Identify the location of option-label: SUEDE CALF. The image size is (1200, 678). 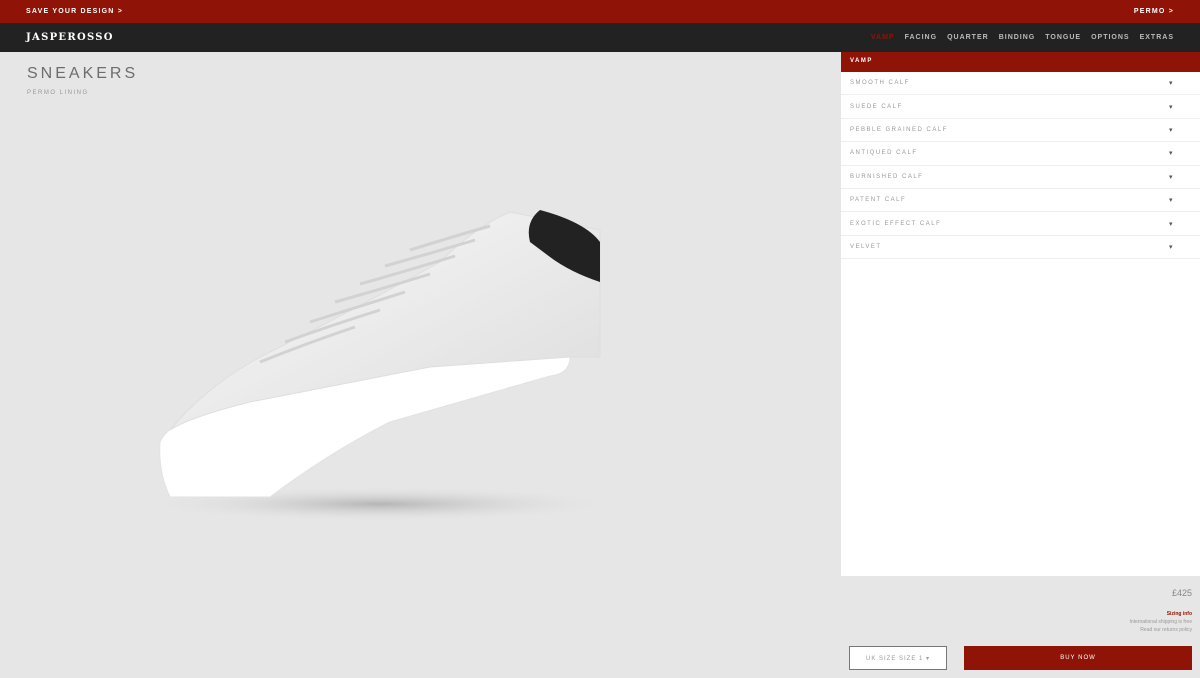
(876, 106).